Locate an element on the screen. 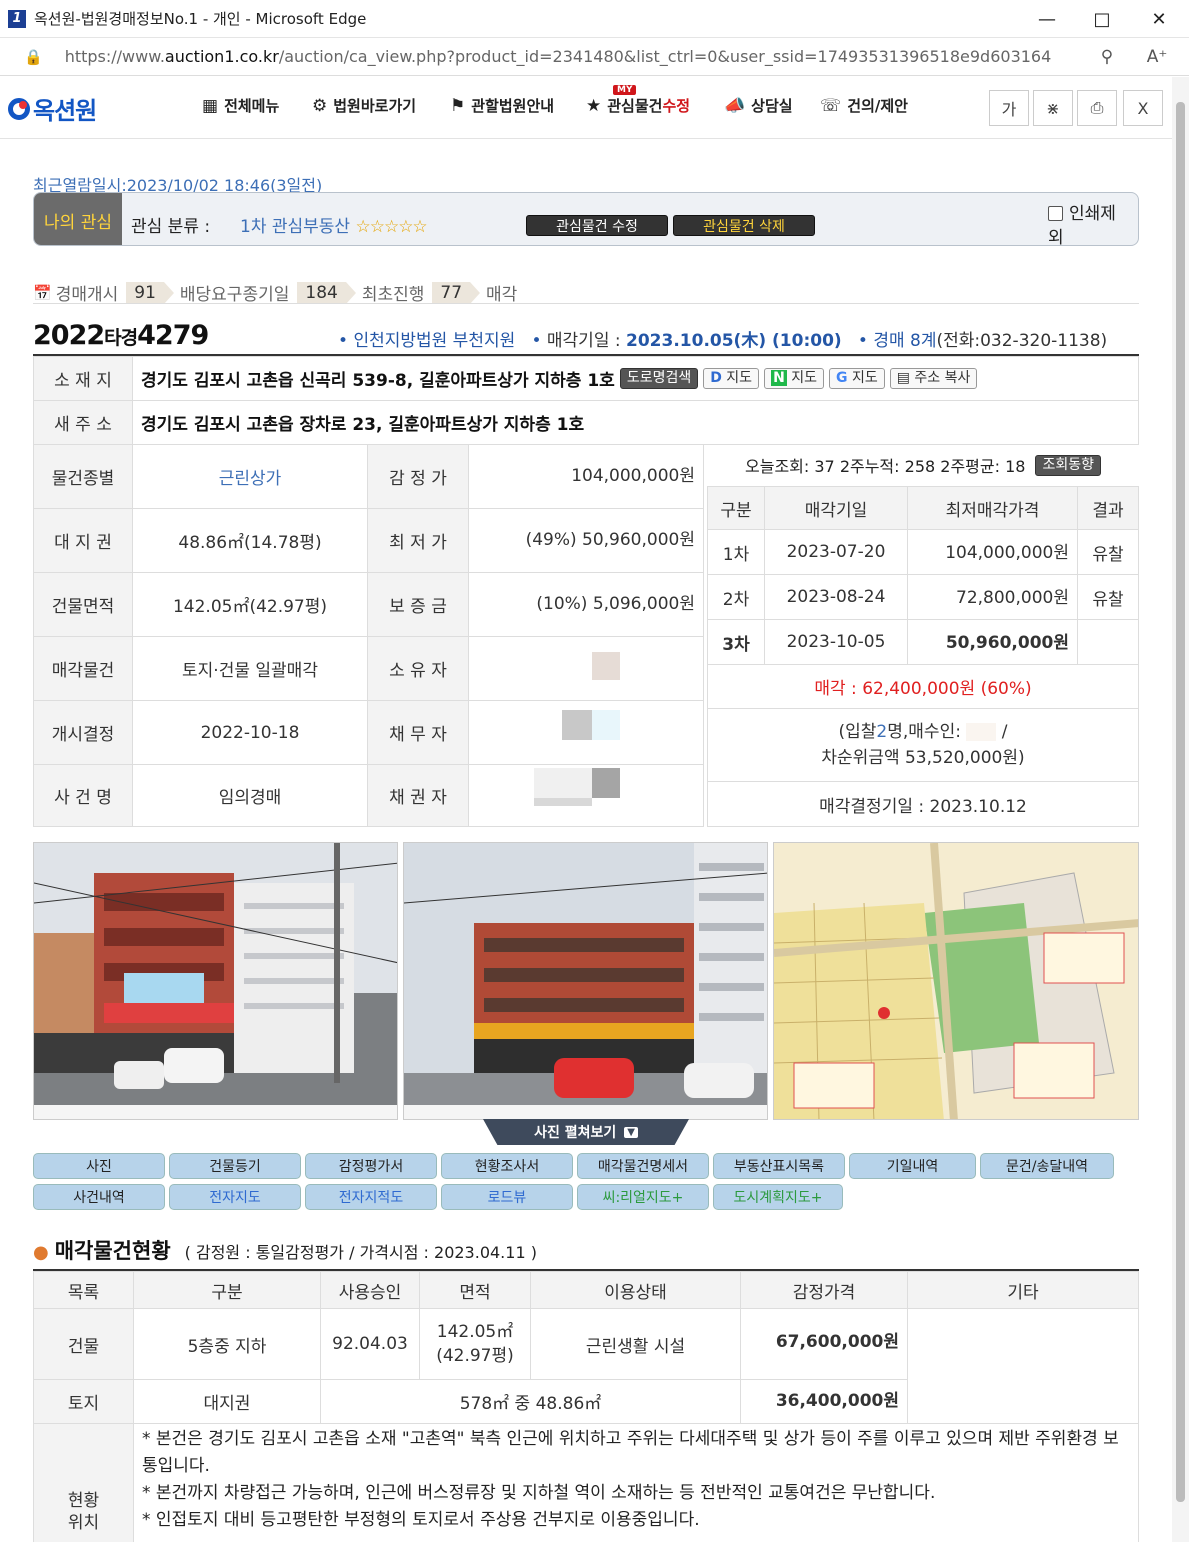 Image resolution: width=1189 pixels, height=1542 pixels. tab-cadastral-map: 전자지적도 is located at coordinates (371, 1197).